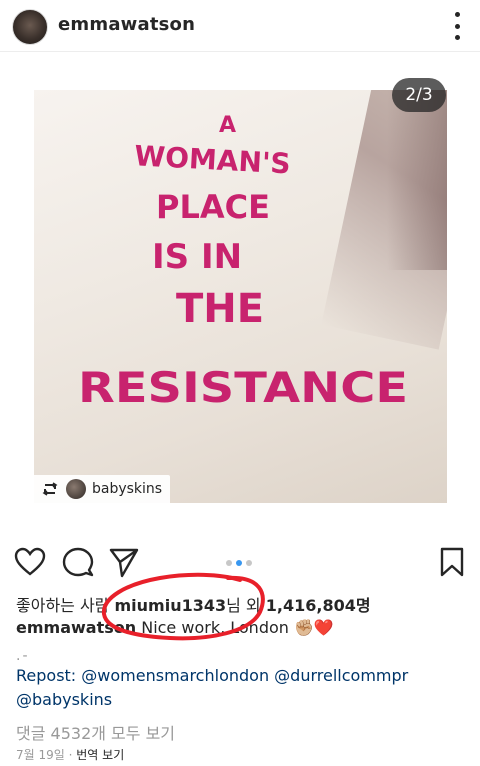  Describe the element at coordinates (30, 27) in the screenshot. I see `avatar` at that location.